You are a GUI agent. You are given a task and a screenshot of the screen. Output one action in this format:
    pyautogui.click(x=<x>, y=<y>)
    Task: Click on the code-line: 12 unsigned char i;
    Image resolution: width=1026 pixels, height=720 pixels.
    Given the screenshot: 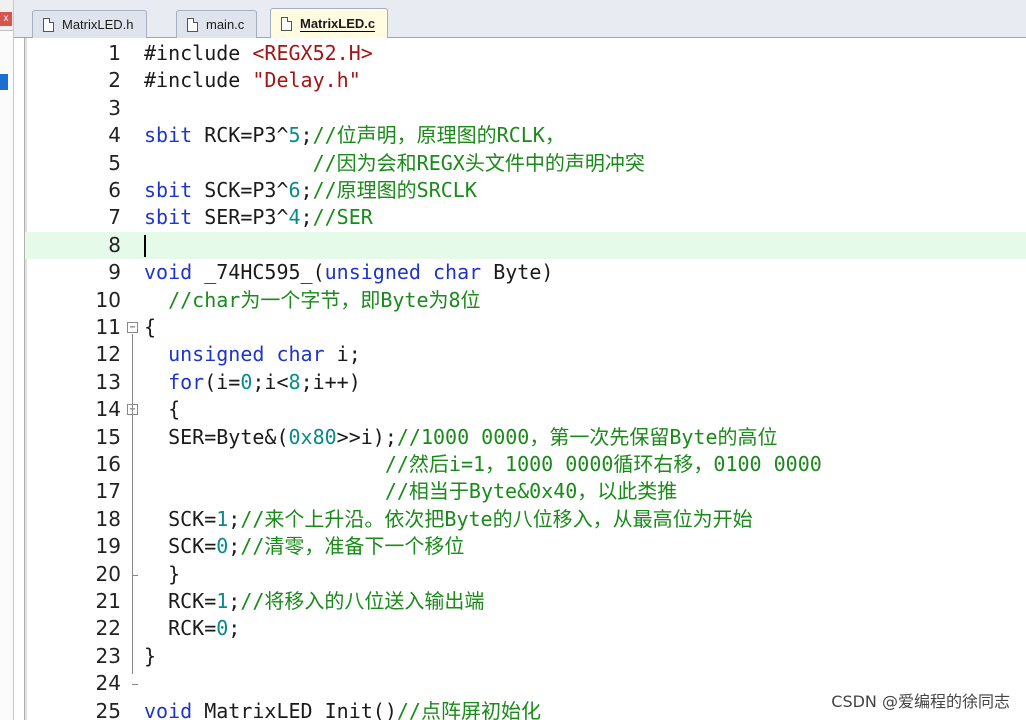 What is the action you would take?
    pyautogui.click(x=525, y=354)
    